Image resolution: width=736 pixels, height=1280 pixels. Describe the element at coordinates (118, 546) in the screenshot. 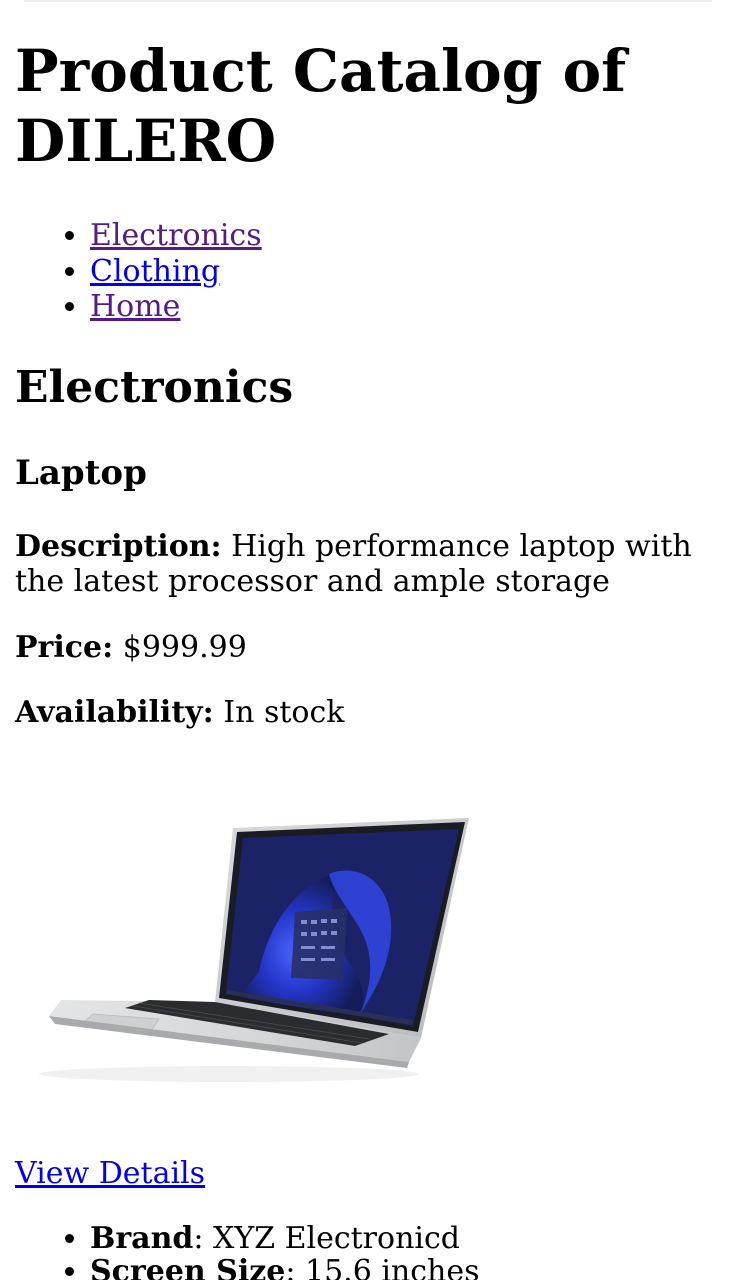

I see `description-label: Description:` at that location.